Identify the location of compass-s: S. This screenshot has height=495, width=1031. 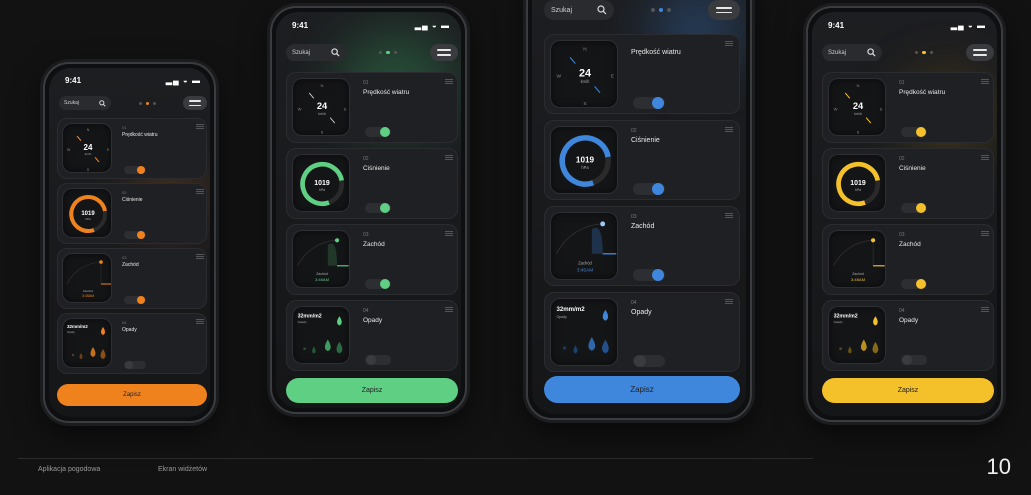
(584, 104).